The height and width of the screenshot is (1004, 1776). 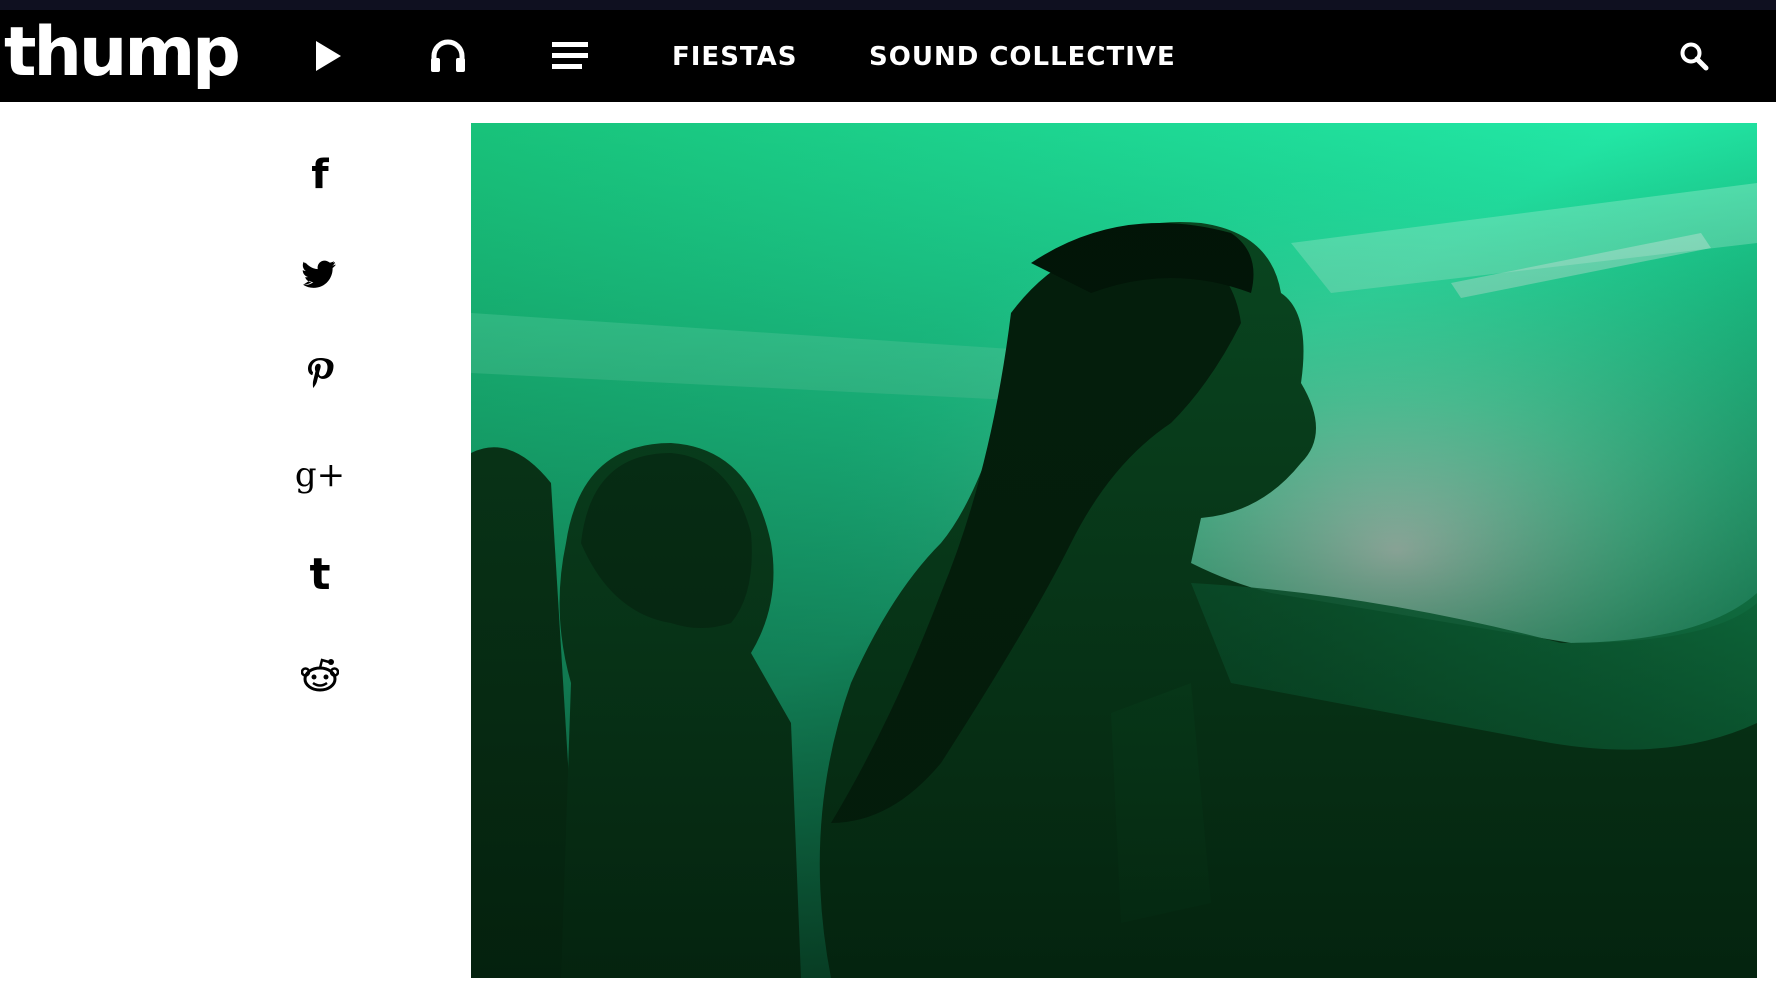 What do you see at coordinates (735, 56) in the screenshot?
I see `nav-link-fiestas: FIESTAS` at bounding box center [735, 56].